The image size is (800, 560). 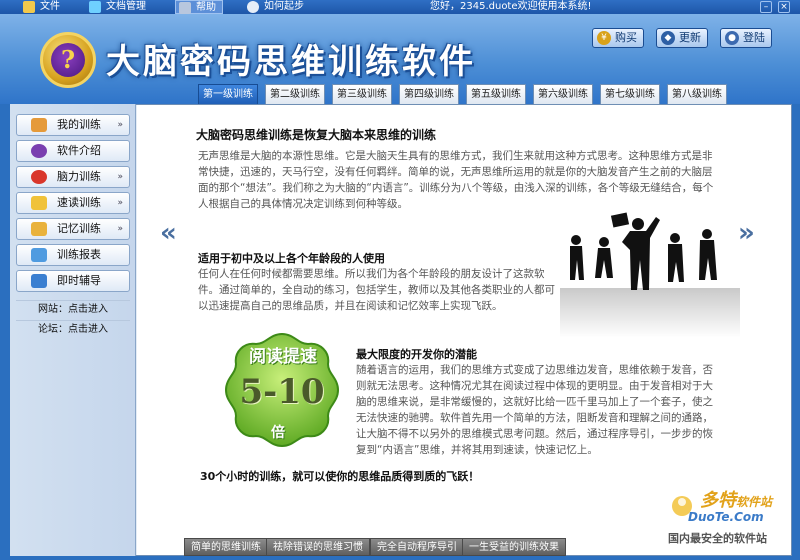 I want to click on menu-doc-manage-label: 文档管理, so click(x=126, y=6).